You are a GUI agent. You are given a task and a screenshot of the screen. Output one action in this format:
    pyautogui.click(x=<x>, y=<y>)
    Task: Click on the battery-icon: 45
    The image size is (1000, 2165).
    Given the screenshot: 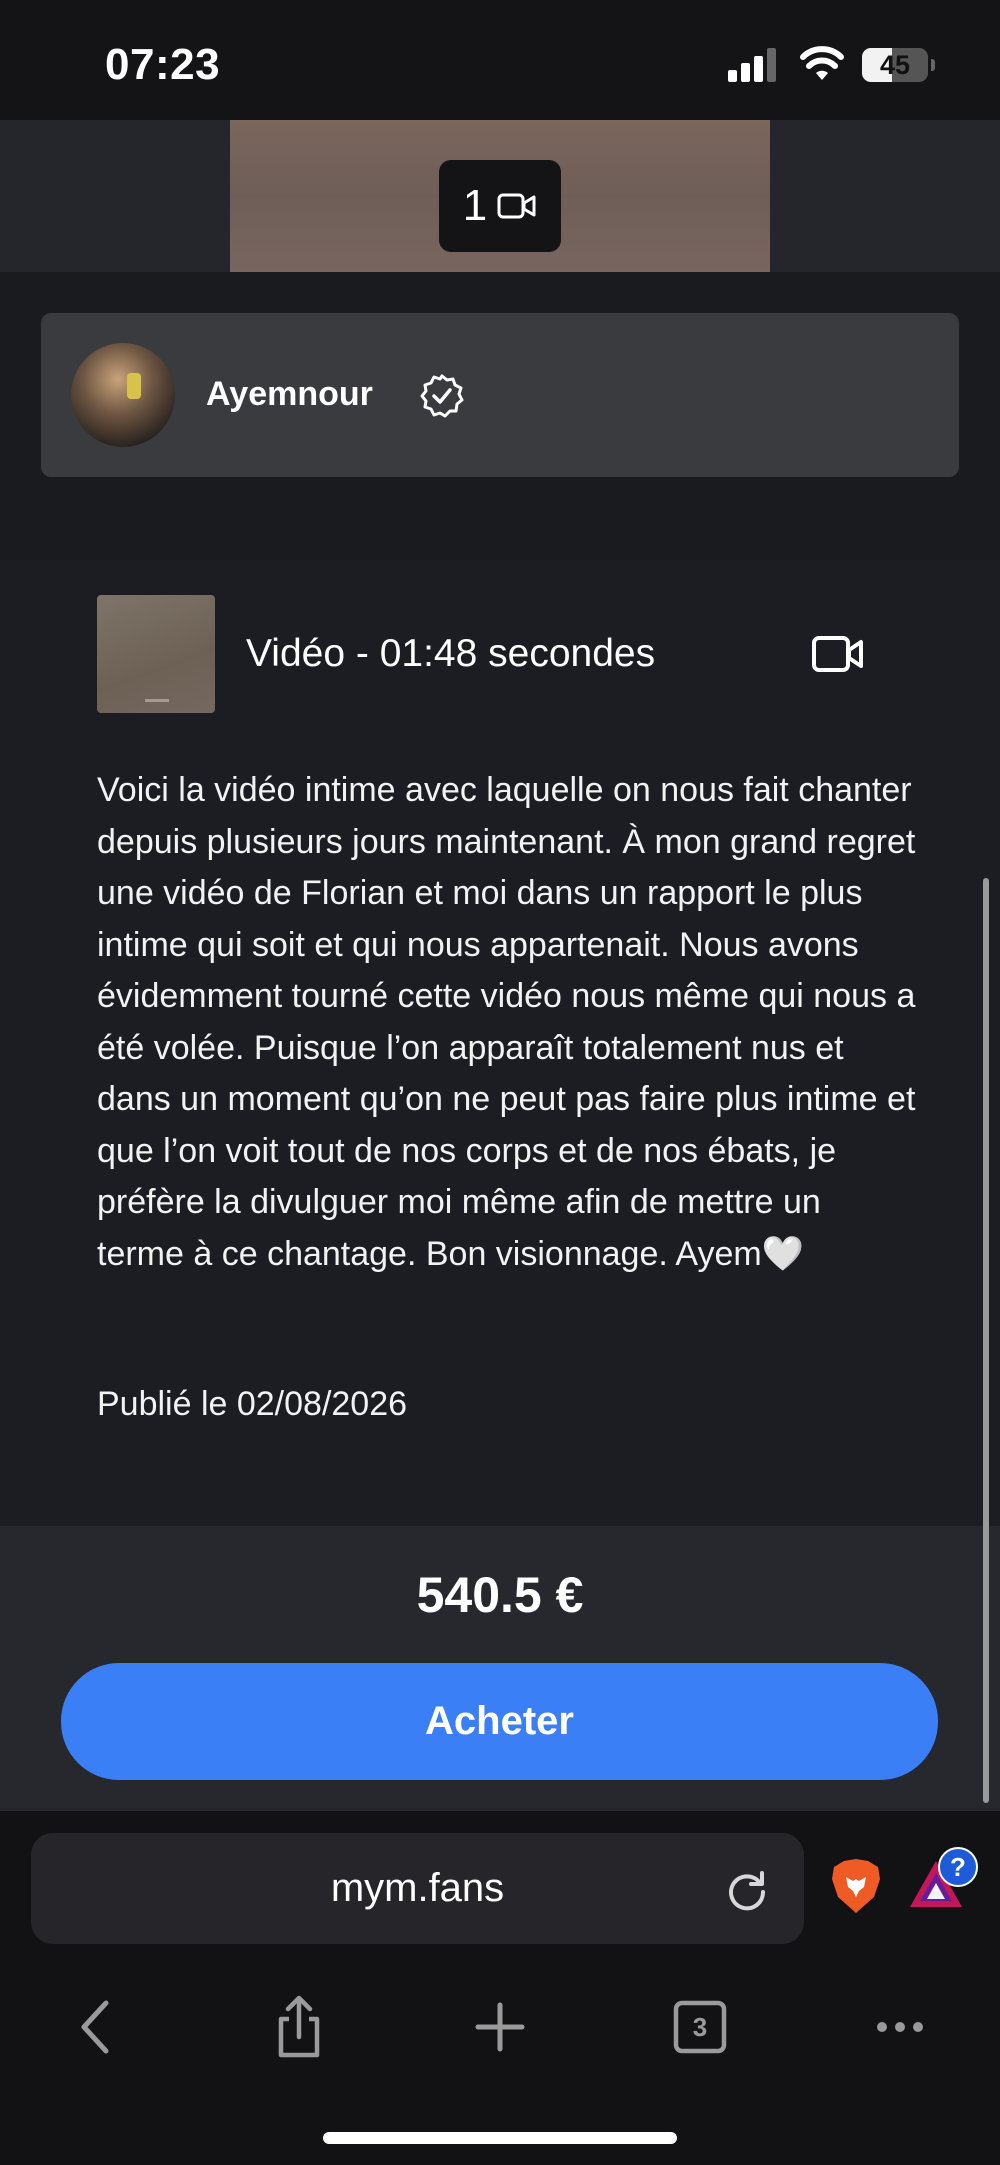 What is the action you would take?
    pyautogui.click(x=895, y=65)
    